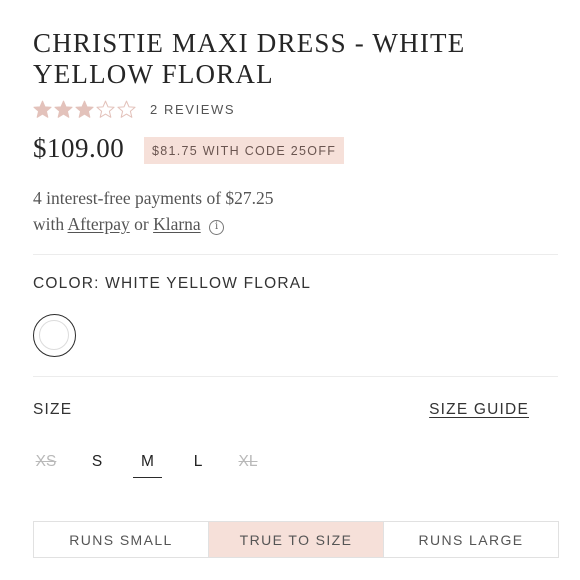  What do you see at coordinates (46, 464) in the screenshot?
I see `size-option-xs: XS` at bounding box center [46, 464].